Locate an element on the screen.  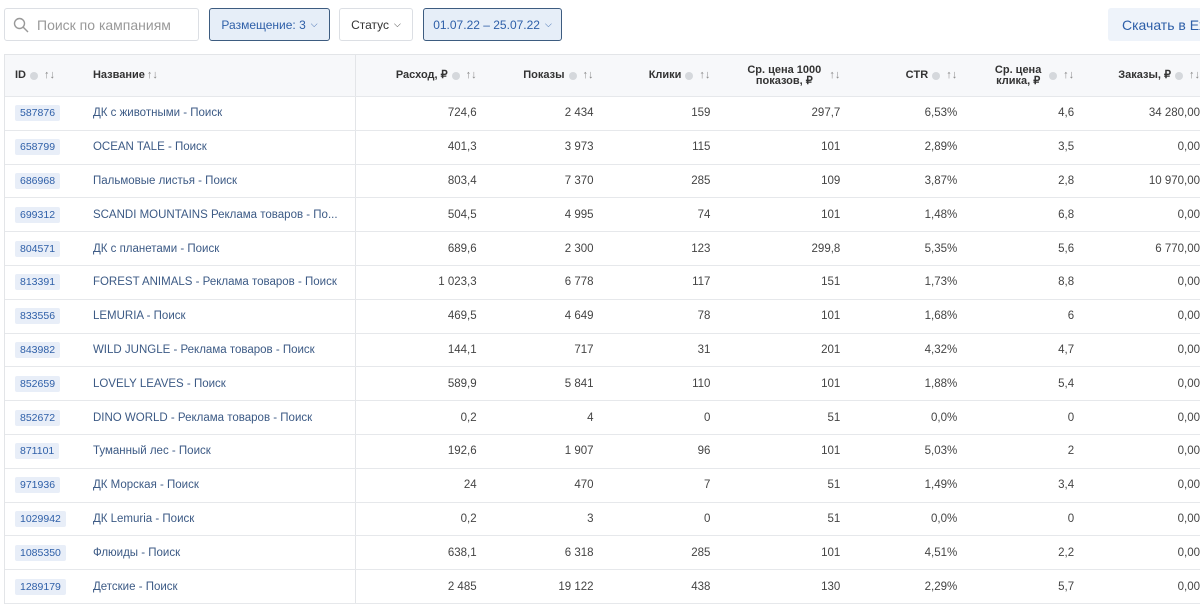
cpm-value: 109 is located at coordinates (831, 180).